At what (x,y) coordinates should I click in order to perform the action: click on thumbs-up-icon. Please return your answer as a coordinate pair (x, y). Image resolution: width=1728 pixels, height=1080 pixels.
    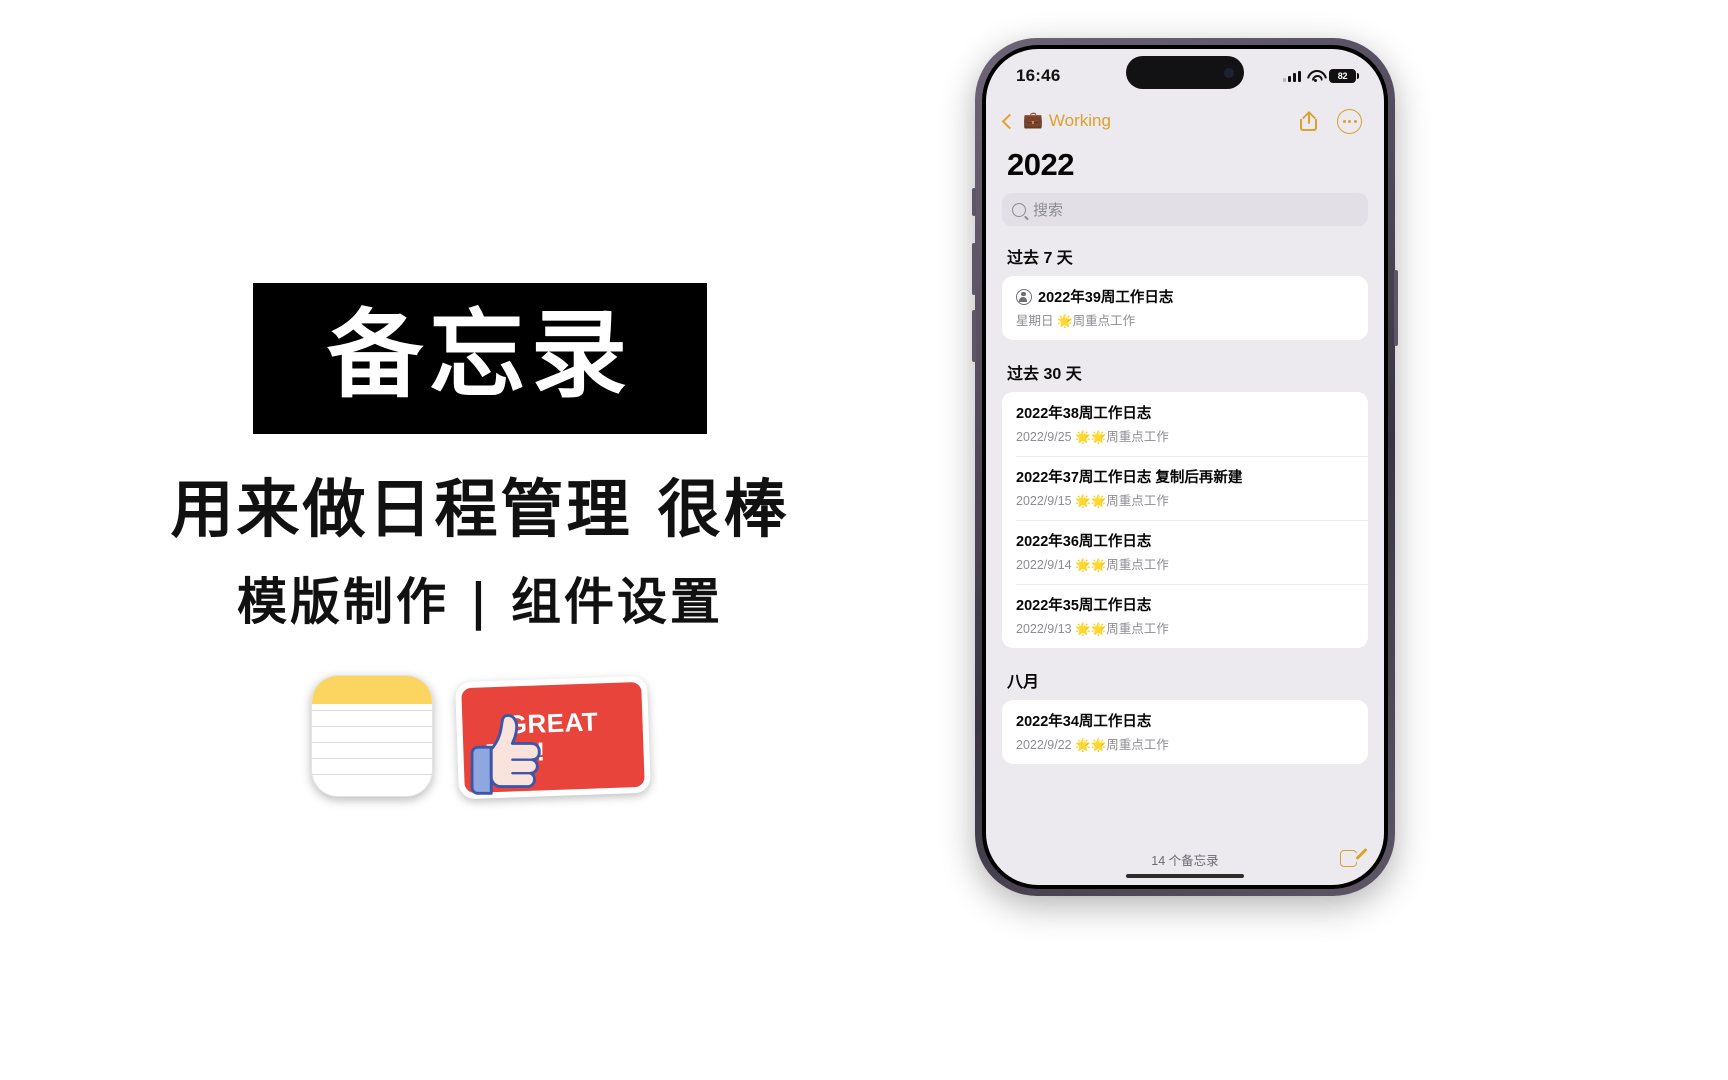
    Looking at the image, I should click on (505, 755).